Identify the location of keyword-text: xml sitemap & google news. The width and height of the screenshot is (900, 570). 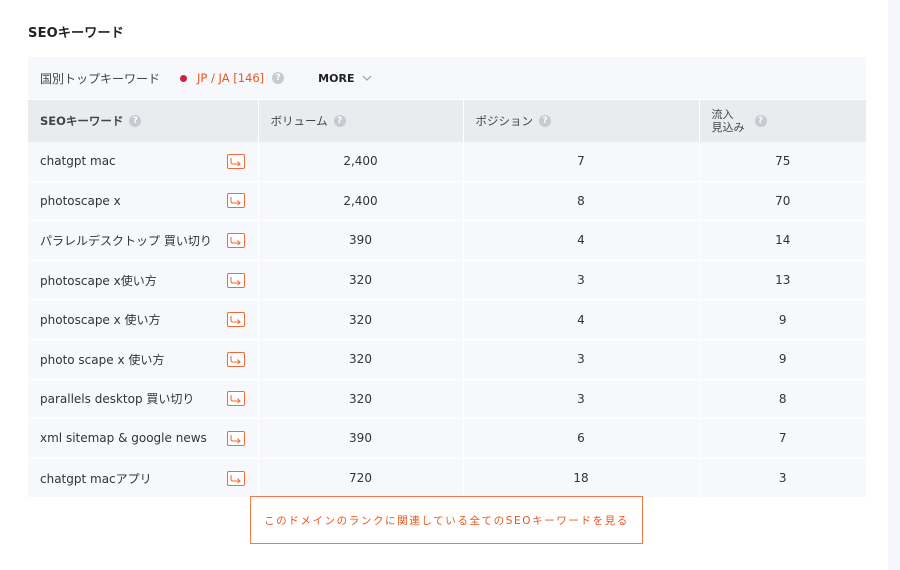
(123, 438).